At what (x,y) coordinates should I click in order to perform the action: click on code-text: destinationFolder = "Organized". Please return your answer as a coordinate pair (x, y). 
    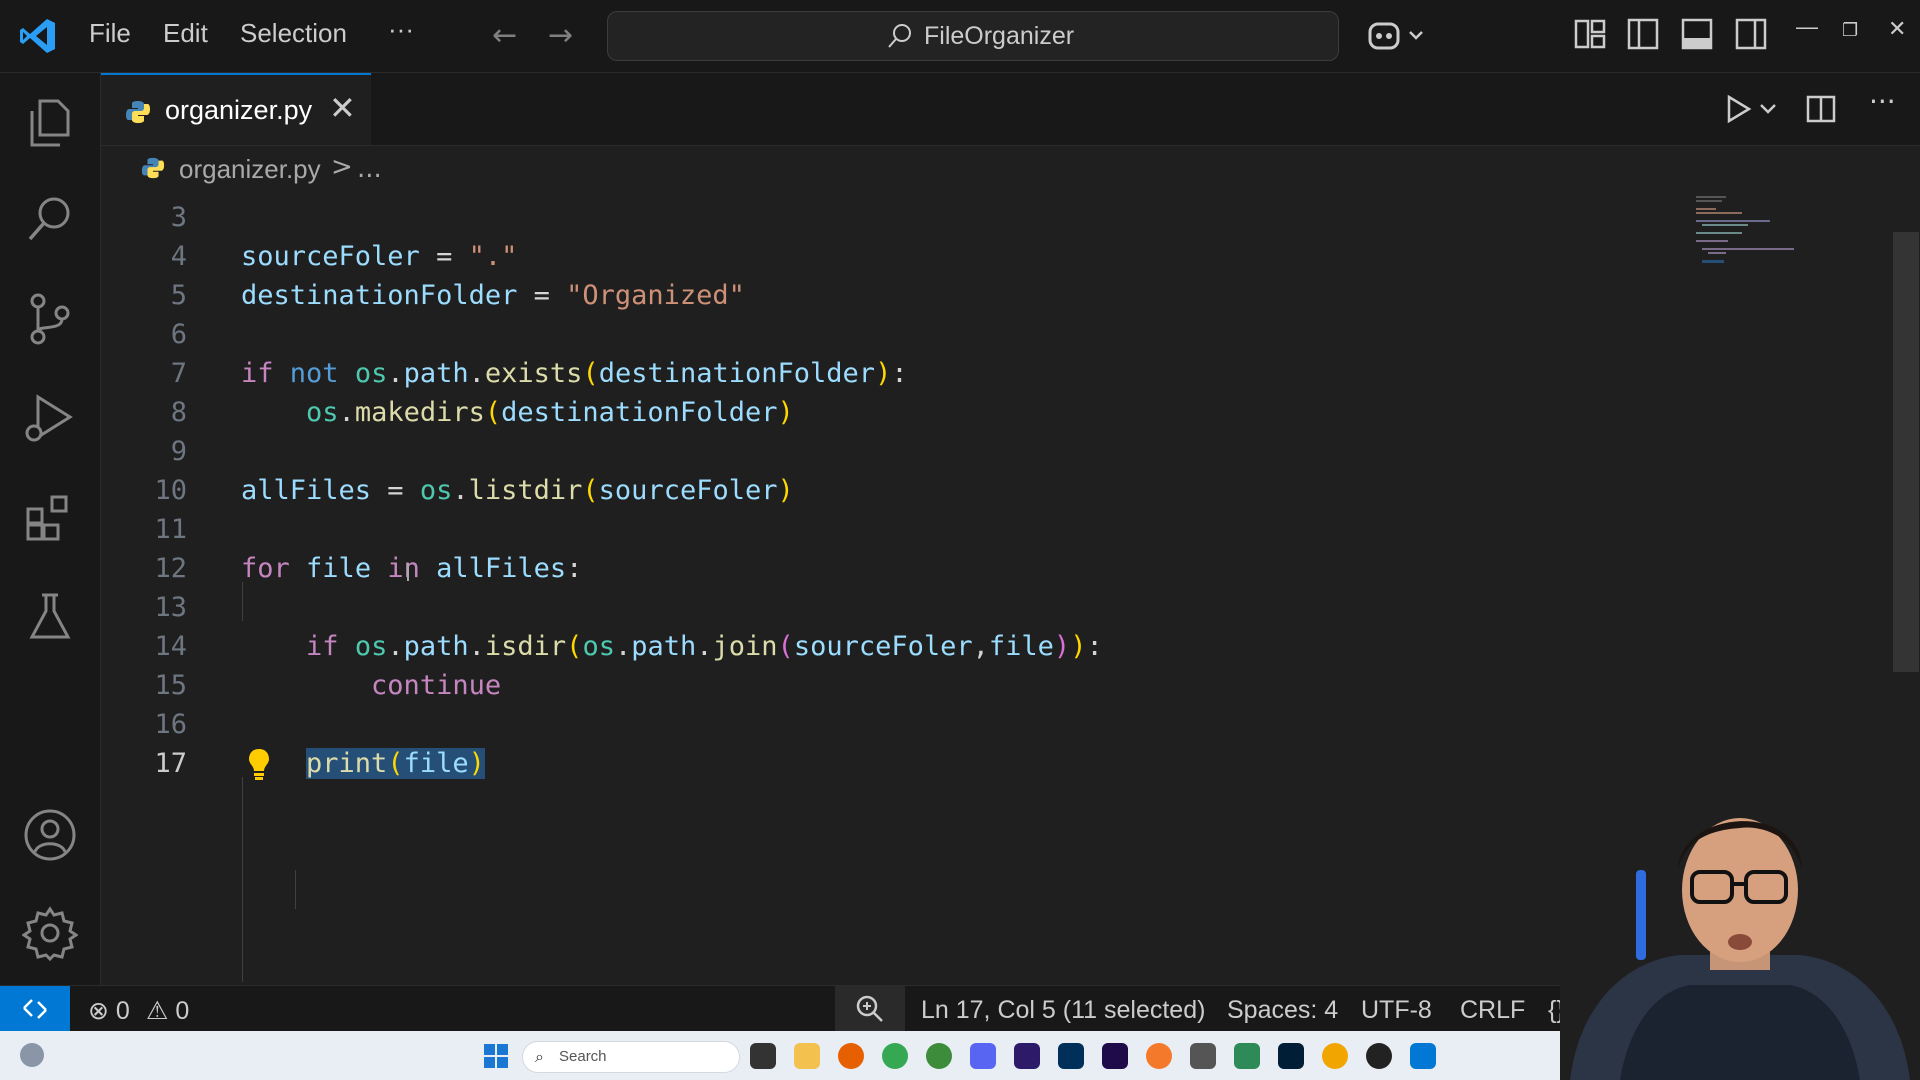
    Looking at the image, I should click on (493, 295).